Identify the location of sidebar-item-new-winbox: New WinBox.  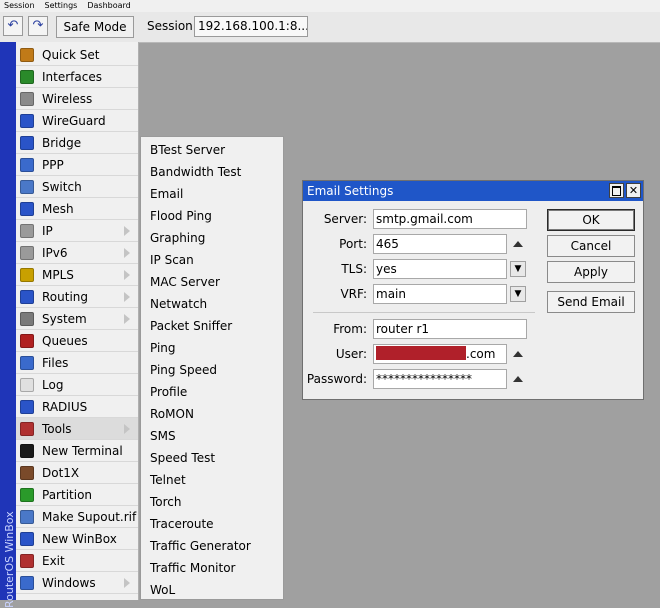
(77, 539).